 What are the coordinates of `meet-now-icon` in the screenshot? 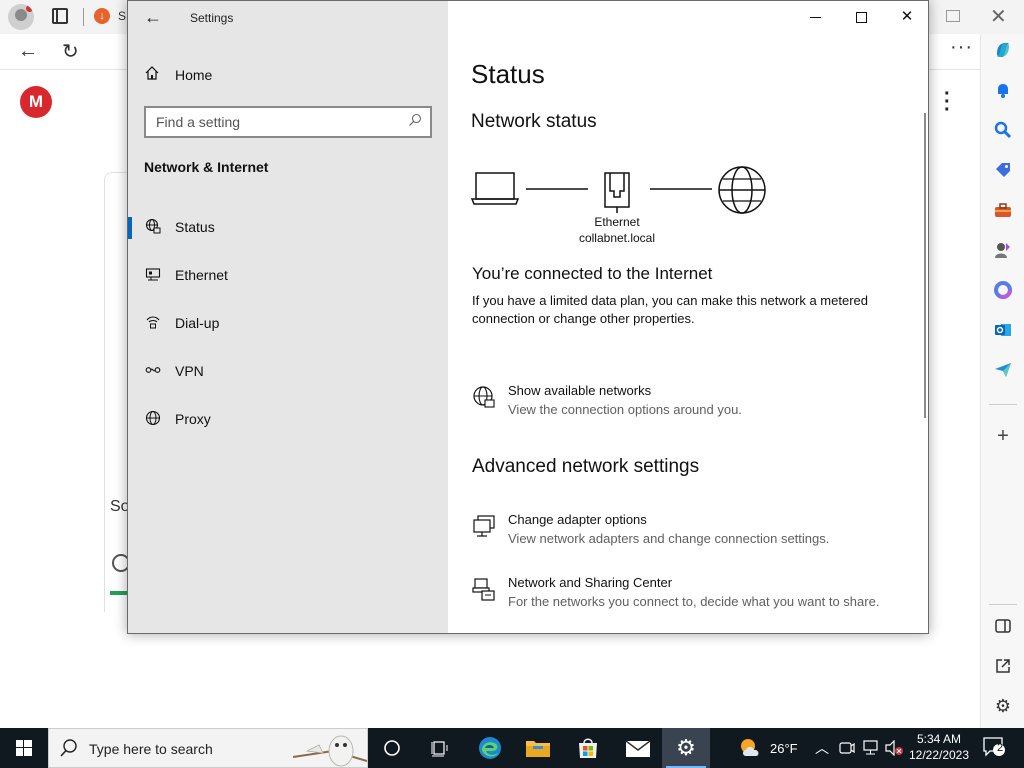 It's located at (847, 748).